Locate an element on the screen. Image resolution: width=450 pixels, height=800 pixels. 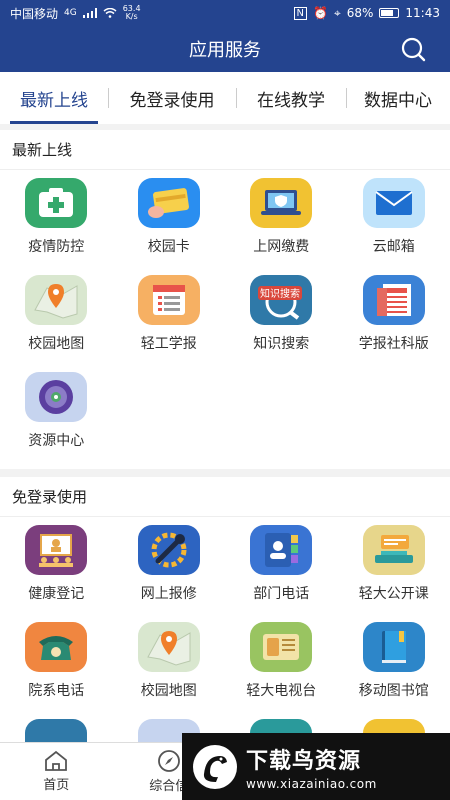
app-department-phone: 部门电话 is located at coordinates (281, 573).